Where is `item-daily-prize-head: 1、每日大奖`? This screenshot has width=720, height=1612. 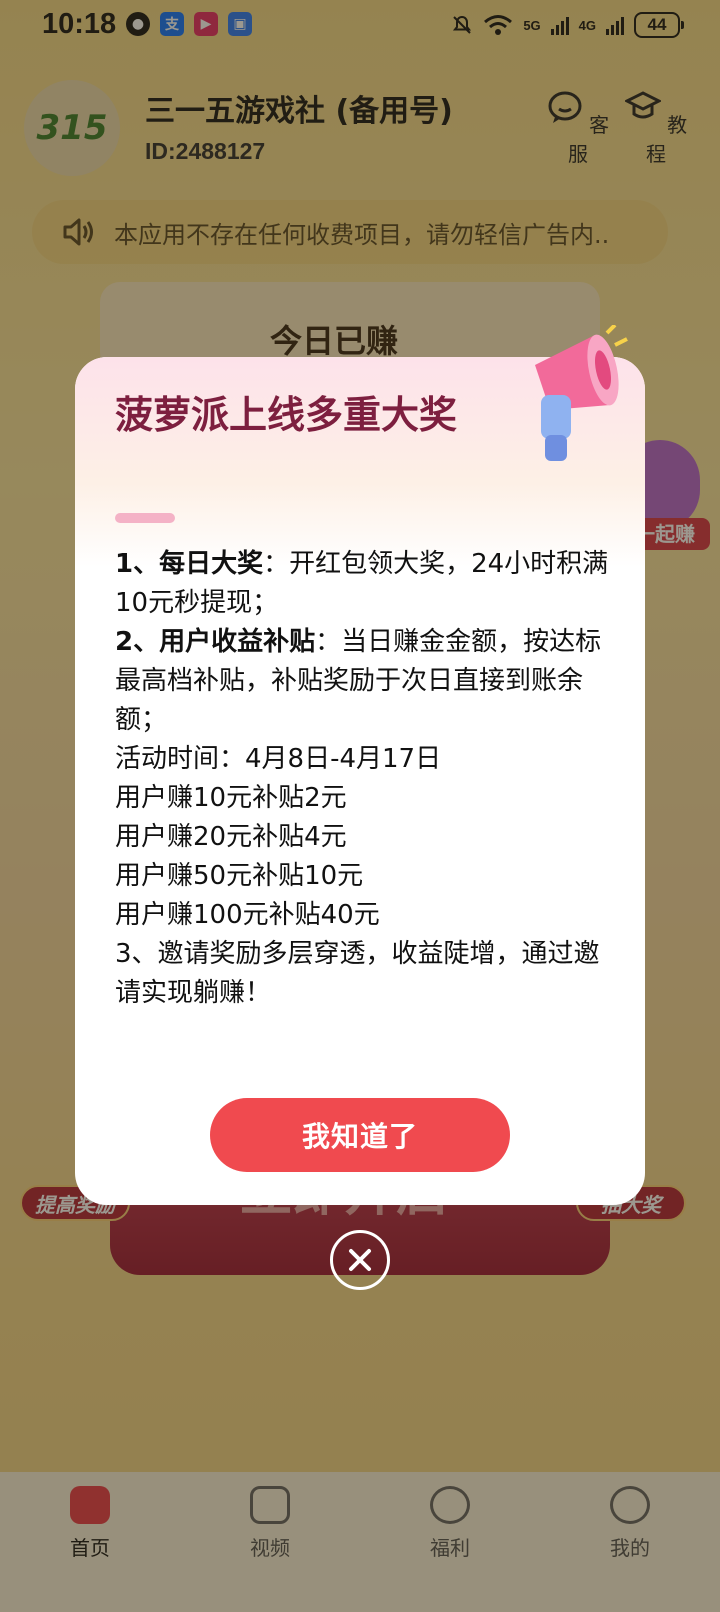 item-daily-prize-head: 1、每日大奖 is located at coordinates (189, 564).